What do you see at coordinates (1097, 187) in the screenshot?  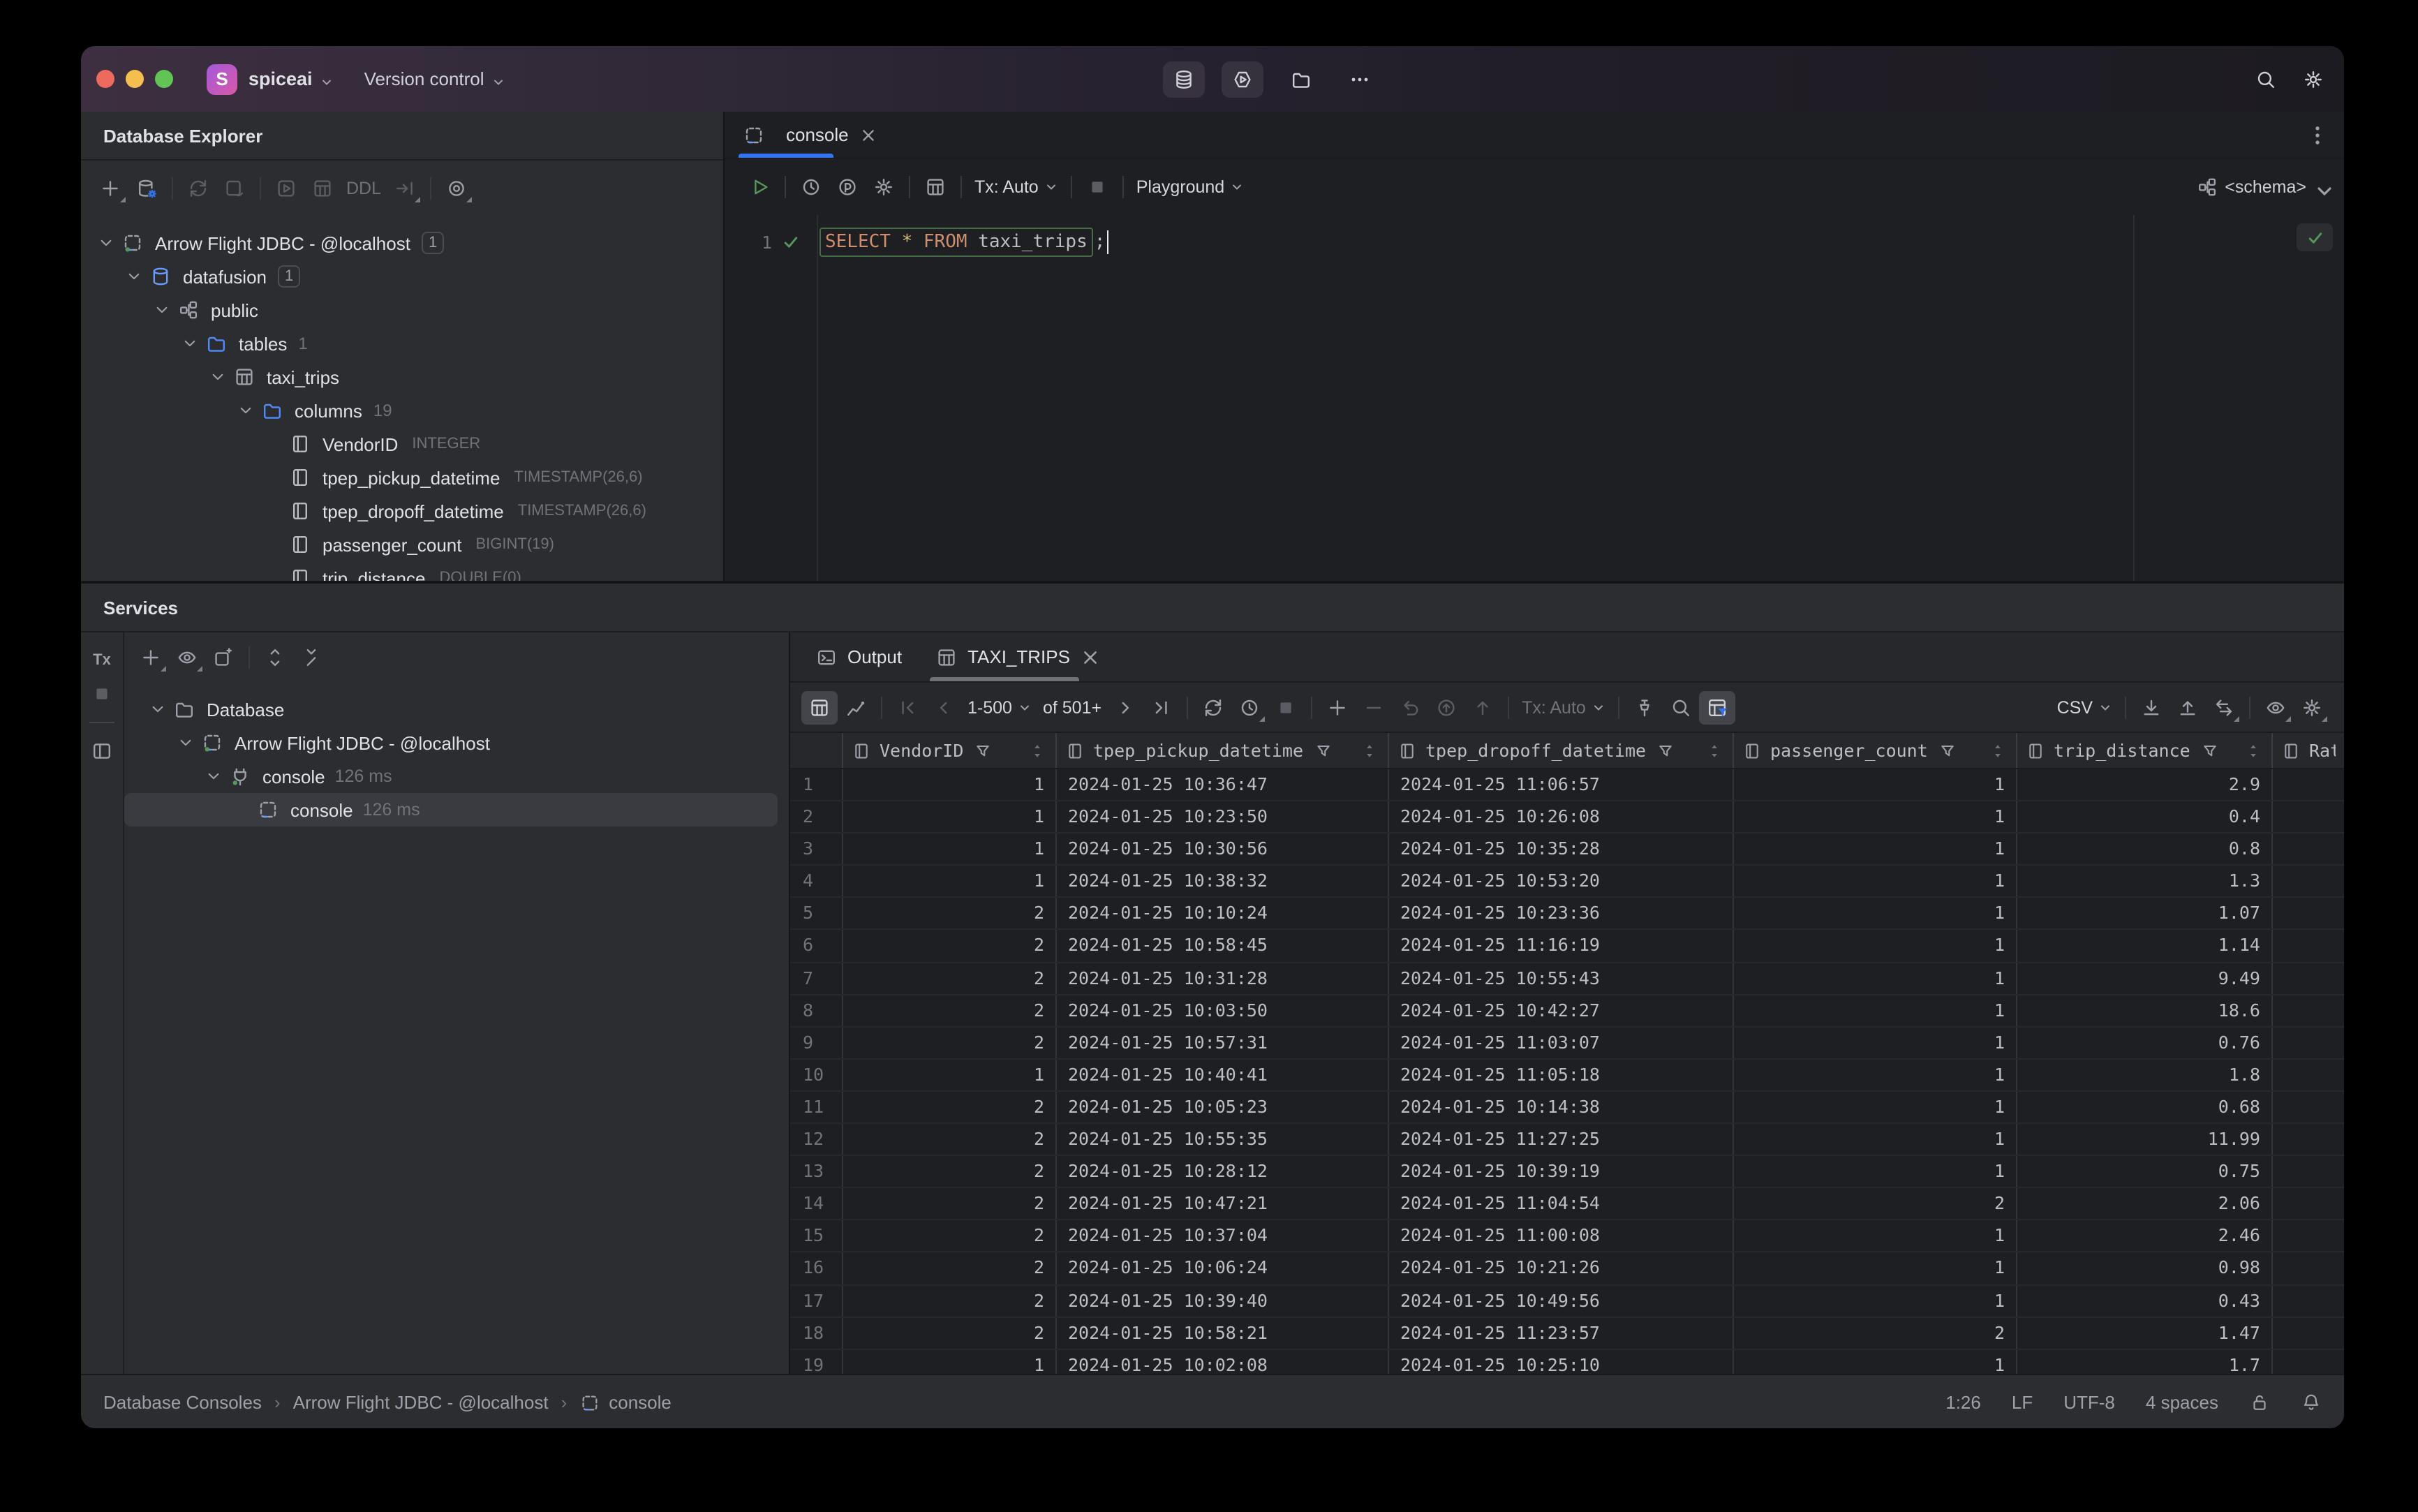 I see `stop-button` at bounding box center [1097, 187].